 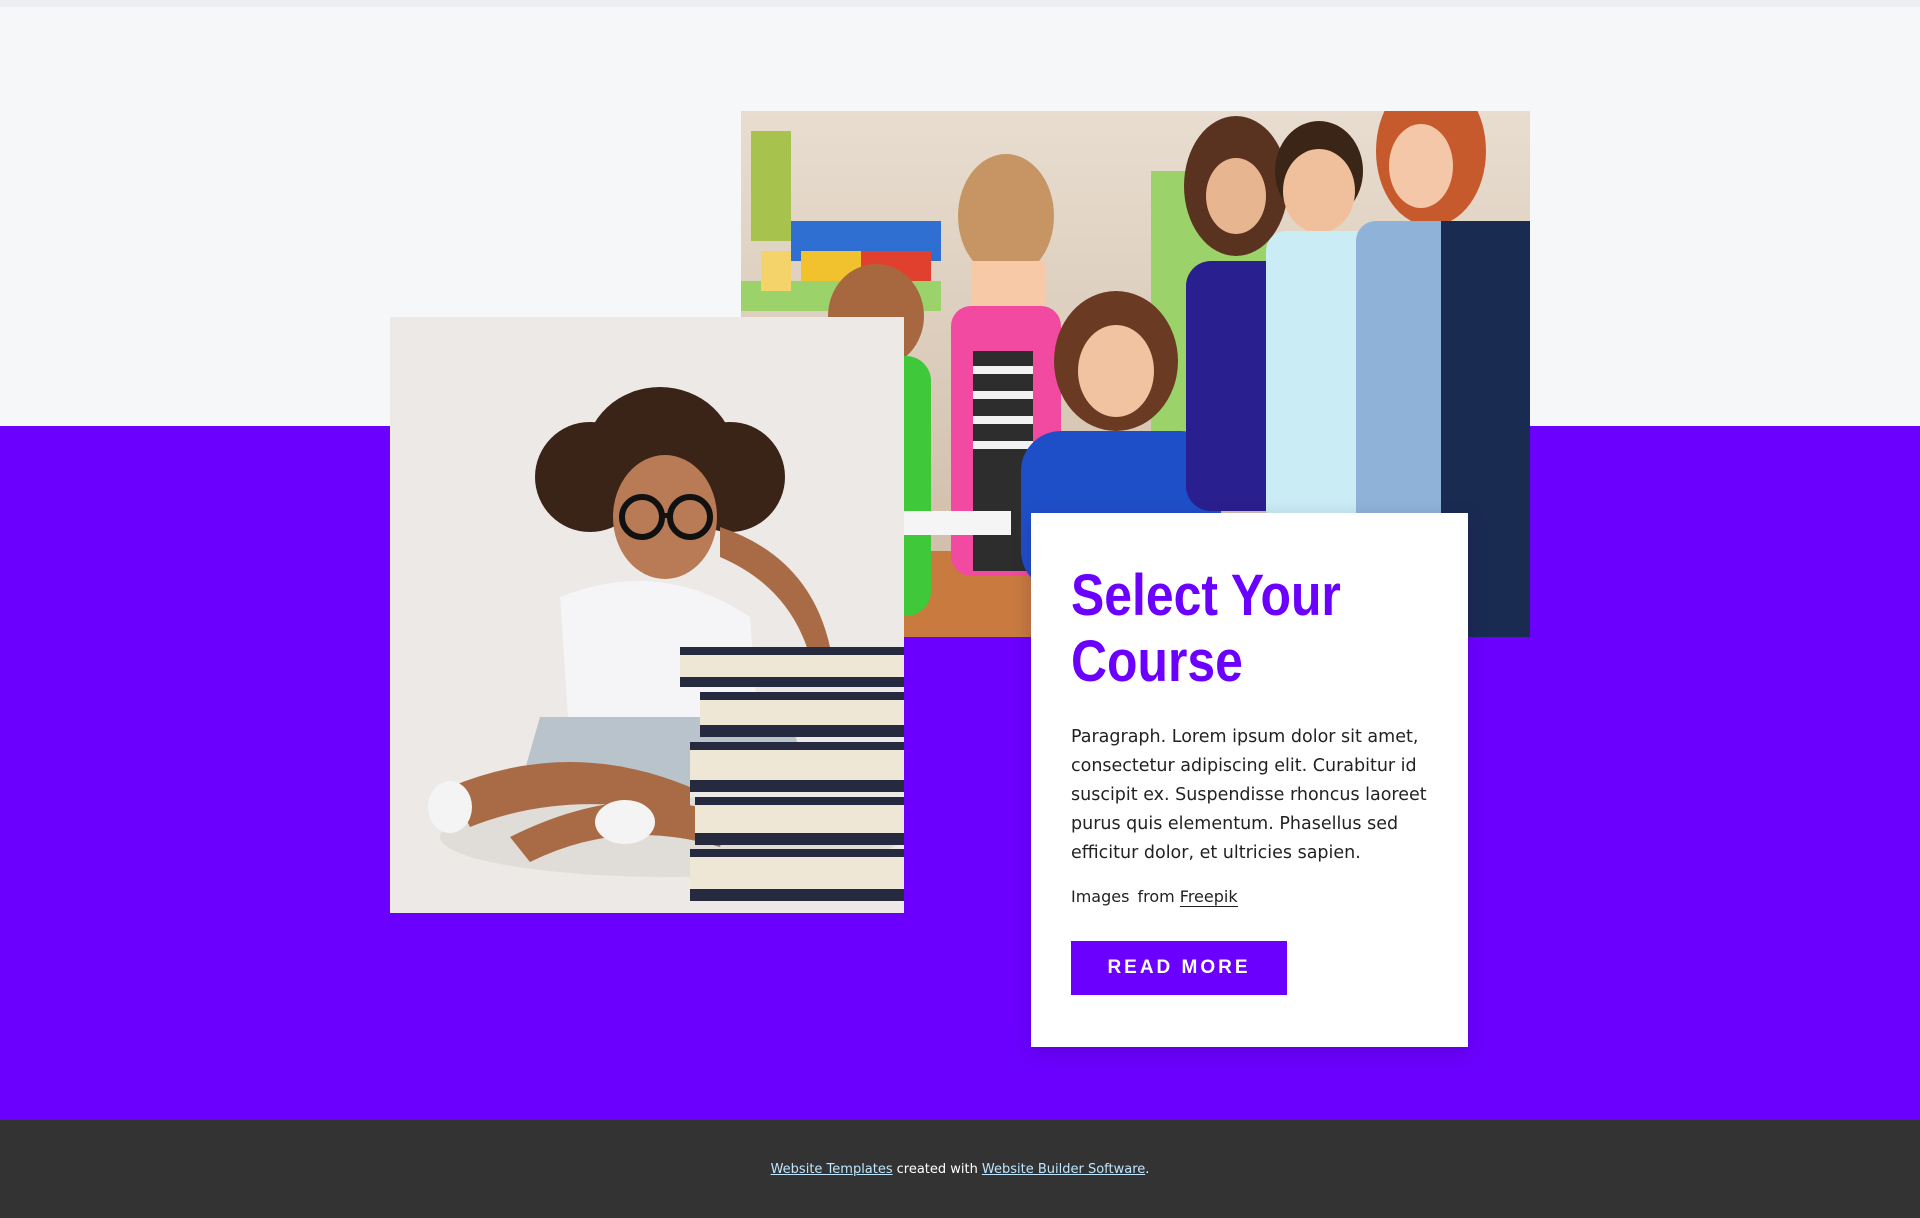 I want to click on card-title: Select Your Course, so click(x=1206, y=628).